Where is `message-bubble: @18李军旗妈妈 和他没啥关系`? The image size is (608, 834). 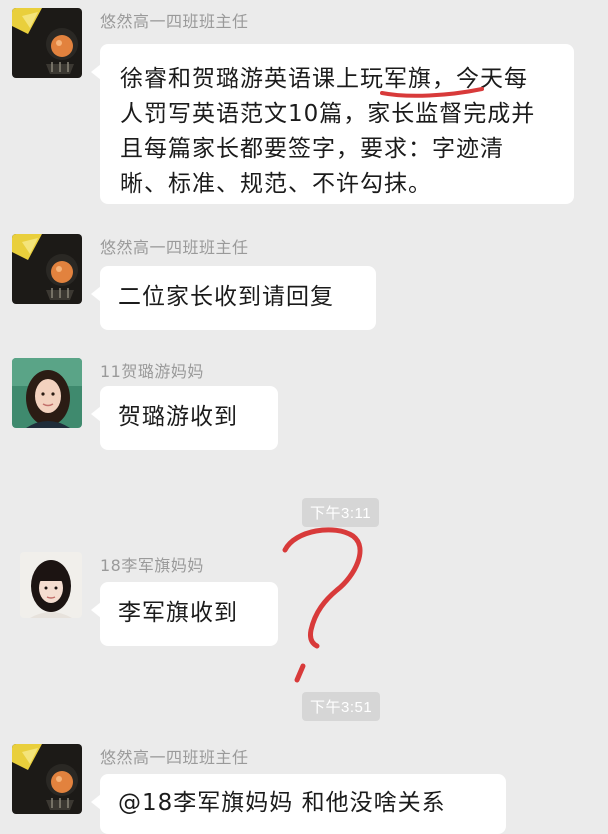
message-bubble: @18李军旗妈妈 和他没啥关系 is located at coordinates (298, 804).